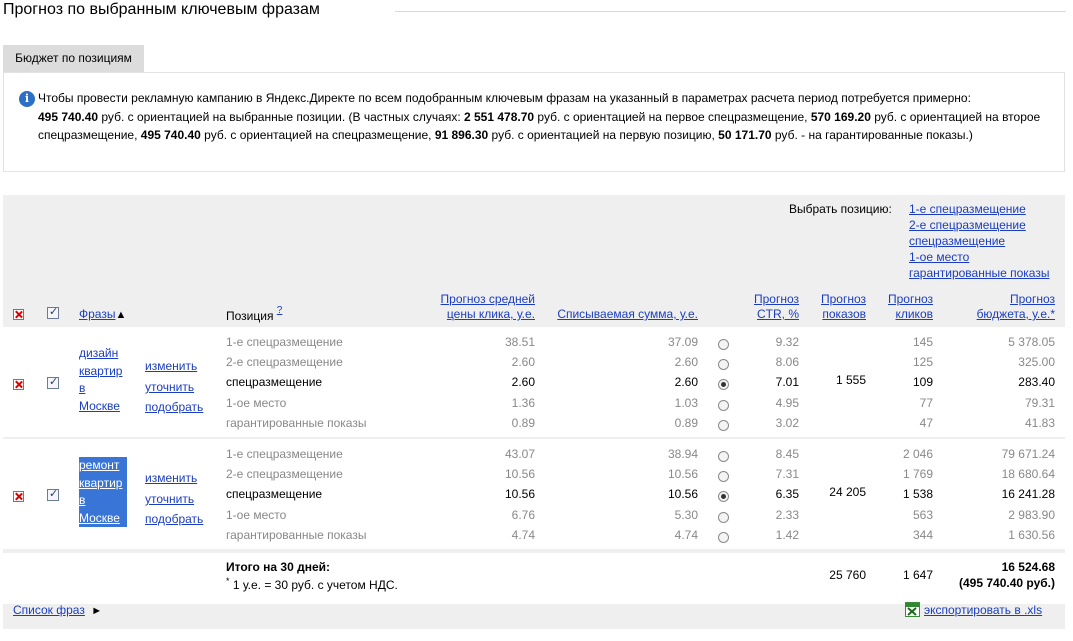 The image size is (1073, 641). I want to click on budget-value: 2 983.90, so click(1031, 514).